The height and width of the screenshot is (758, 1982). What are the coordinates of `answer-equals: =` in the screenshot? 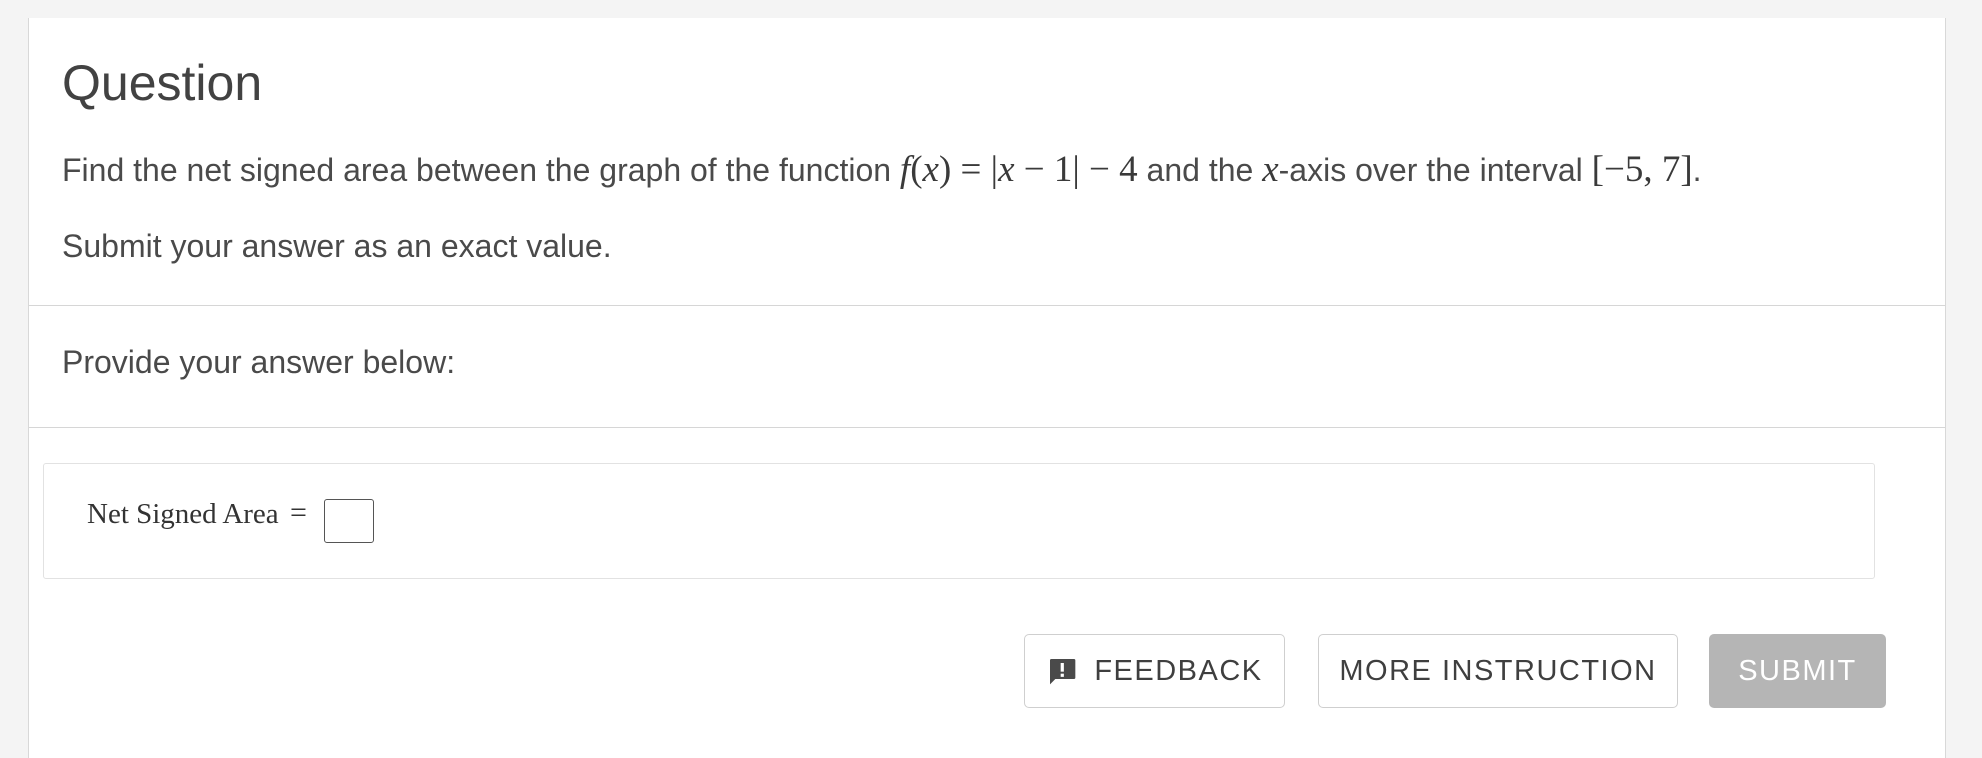 It's located at (298, 512).